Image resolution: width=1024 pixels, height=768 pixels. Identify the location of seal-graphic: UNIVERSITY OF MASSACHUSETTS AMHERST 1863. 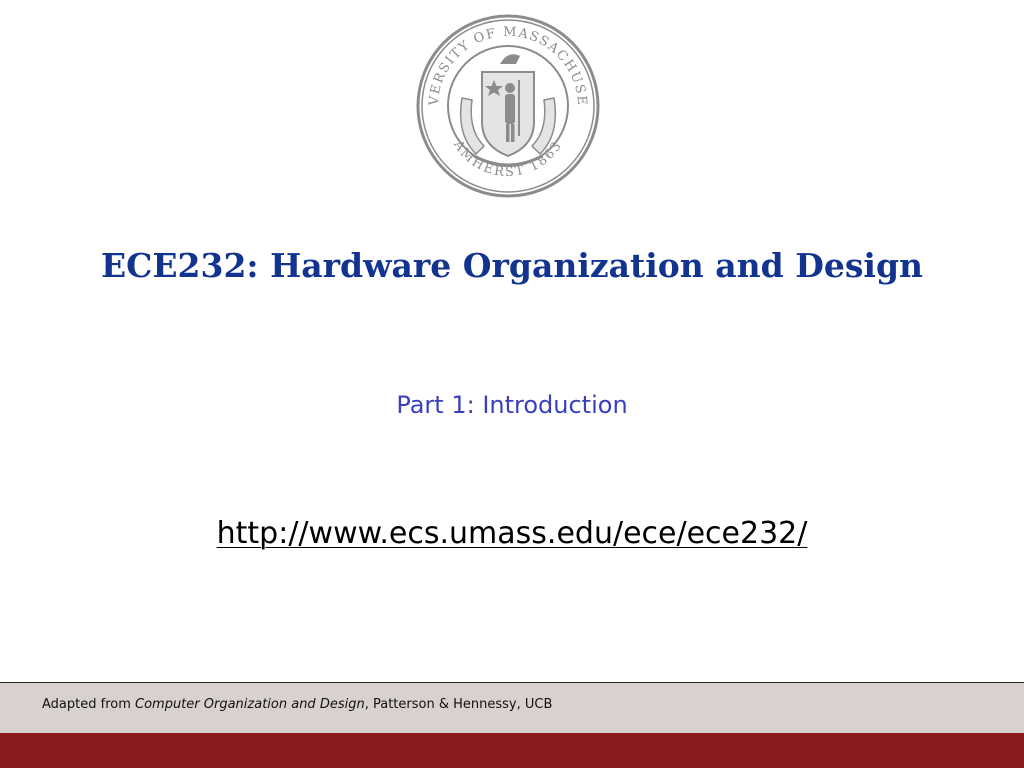
(508, 106).